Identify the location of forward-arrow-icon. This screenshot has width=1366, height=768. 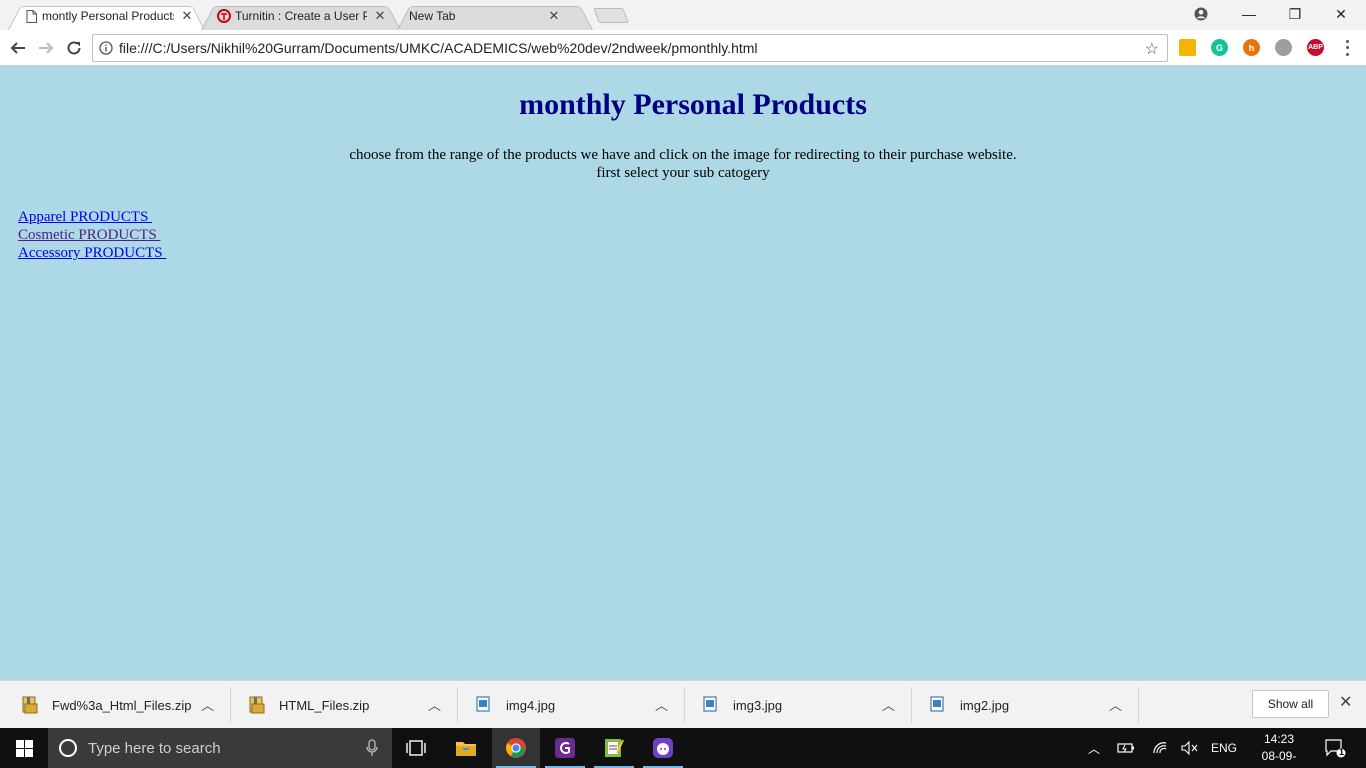
(46, 48).